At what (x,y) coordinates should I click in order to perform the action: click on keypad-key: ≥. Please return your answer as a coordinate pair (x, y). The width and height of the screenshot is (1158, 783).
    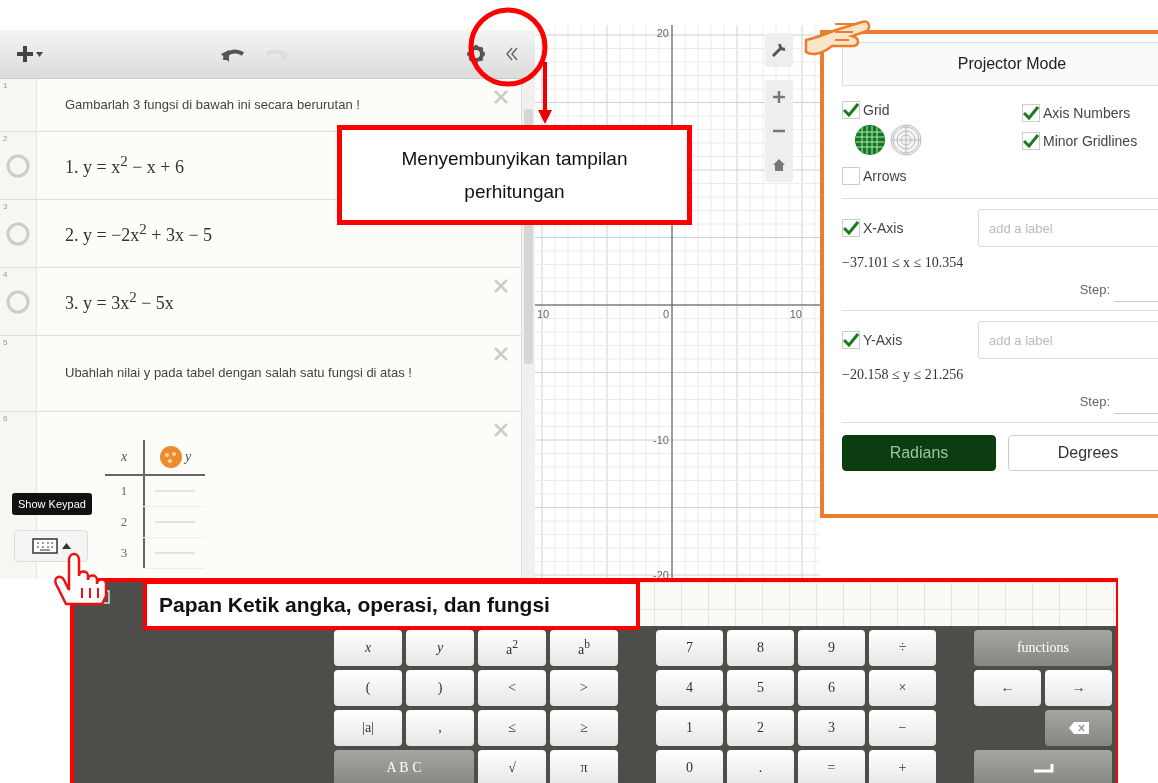
    Looking at the image, I should click on (584, 728).